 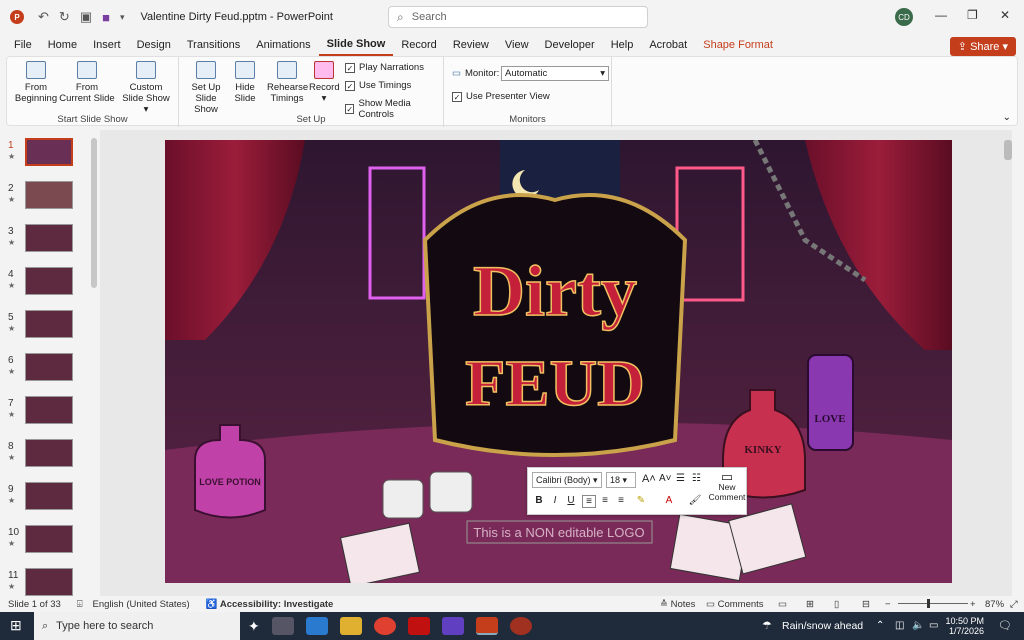 What do you see at coordinates (558, 532) in the screenshot?
I see `non-editable-logo-text: This is a NON editable LOGO` at bounding box center [558, 532].